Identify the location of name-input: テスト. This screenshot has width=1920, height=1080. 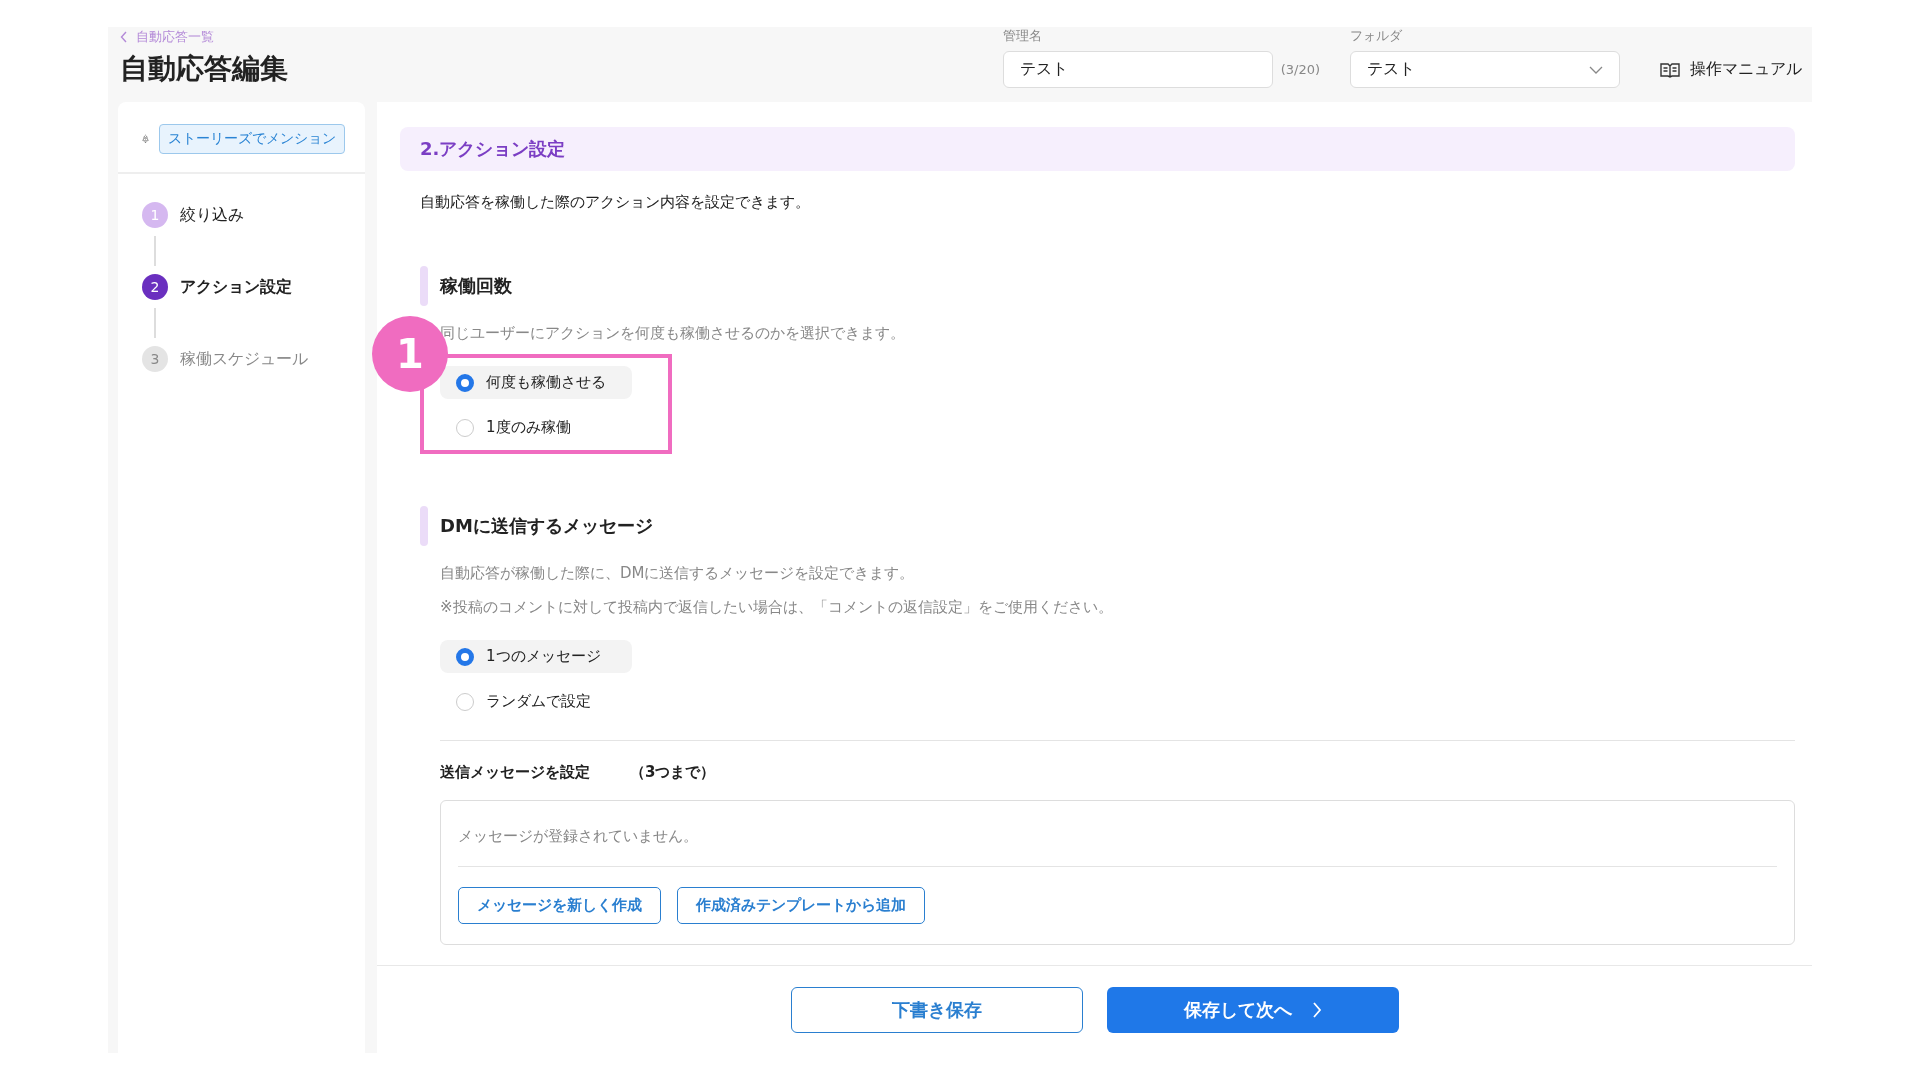
(1137, 69).